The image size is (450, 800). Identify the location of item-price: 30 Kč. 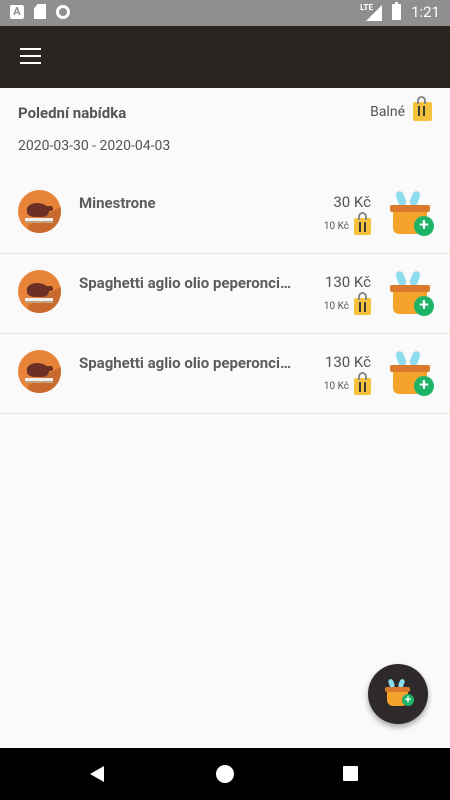
(352, 202).